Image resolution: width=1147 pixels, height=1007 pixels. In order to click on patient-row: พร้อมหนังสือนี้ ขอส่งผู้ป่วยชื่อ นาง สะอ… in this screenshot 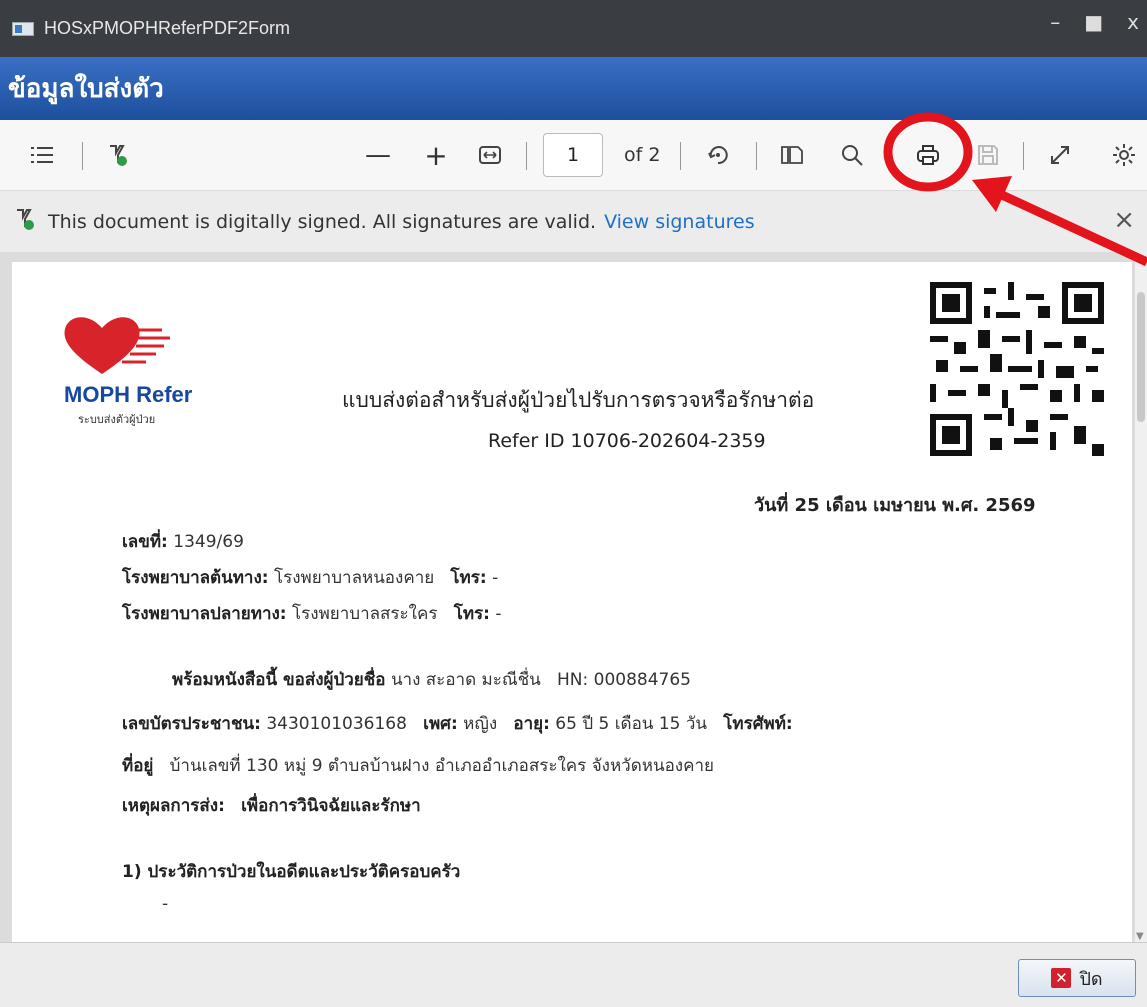, I will do `click(431, 679)`.